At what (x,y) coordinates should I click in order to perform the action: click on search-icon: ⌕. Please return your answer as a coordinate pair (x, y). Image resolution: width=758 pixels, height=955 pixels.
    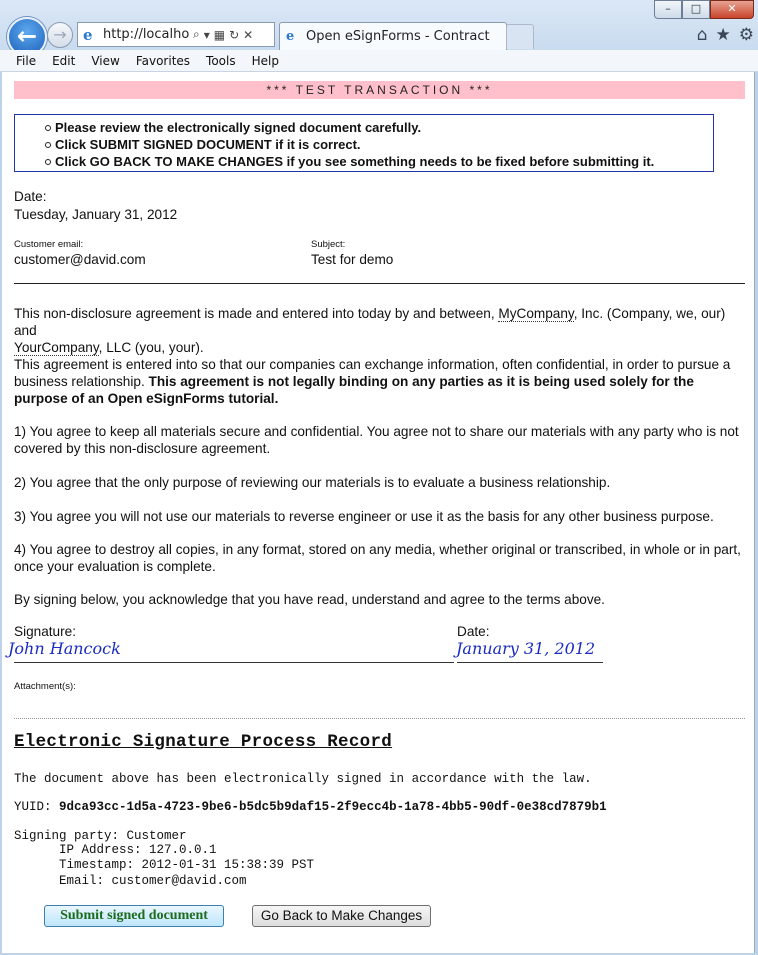
    Looking at the image, I should click on (196, 34).